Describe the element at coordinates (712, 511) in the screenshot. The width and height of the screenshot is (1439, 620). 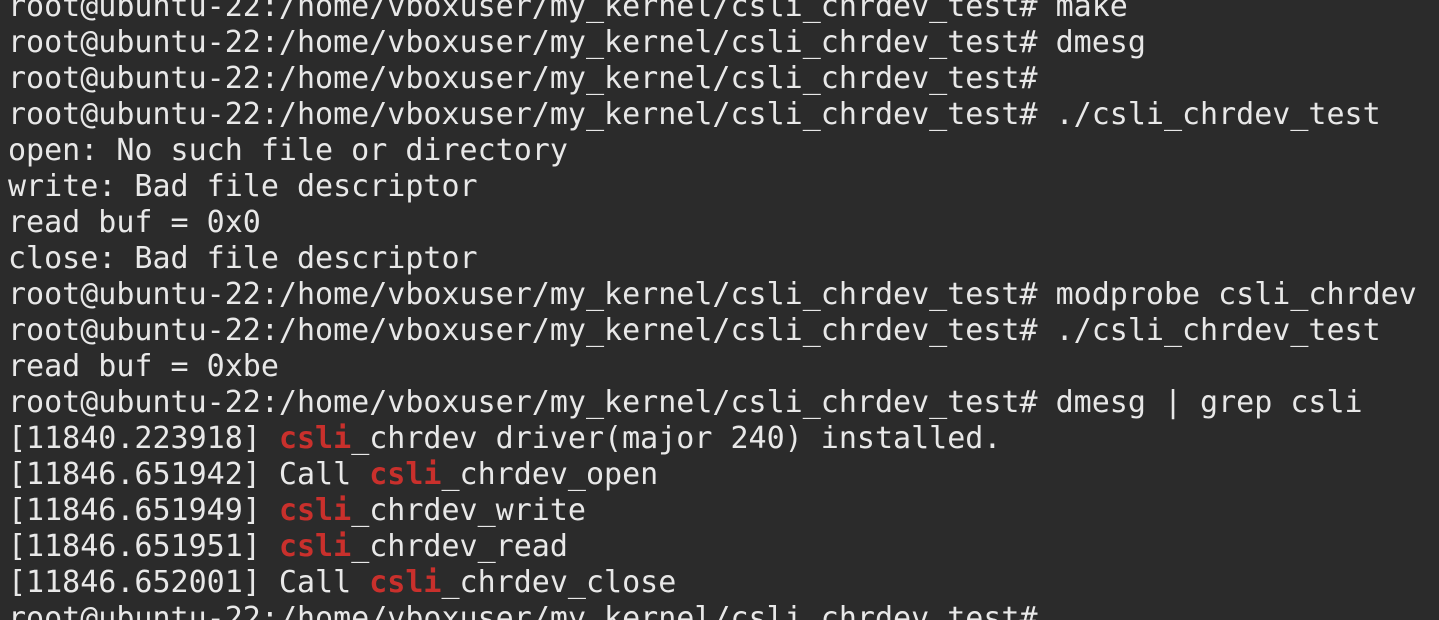
I see `terminal-line: [11846.651949] csli_chrdev_write` at that location.